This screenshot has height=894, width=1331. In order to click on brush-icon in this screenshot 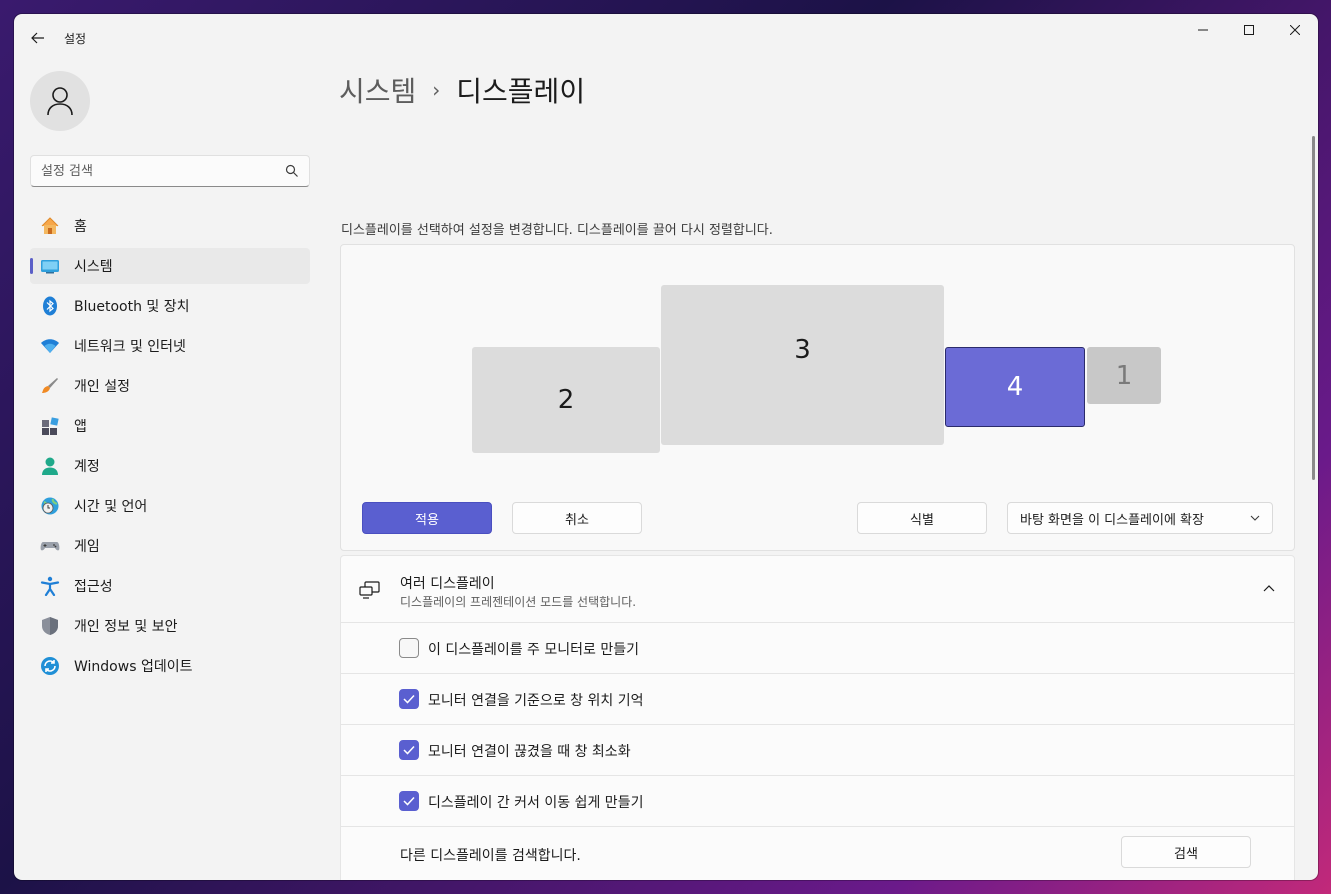, I will do `click(50, 386)`.